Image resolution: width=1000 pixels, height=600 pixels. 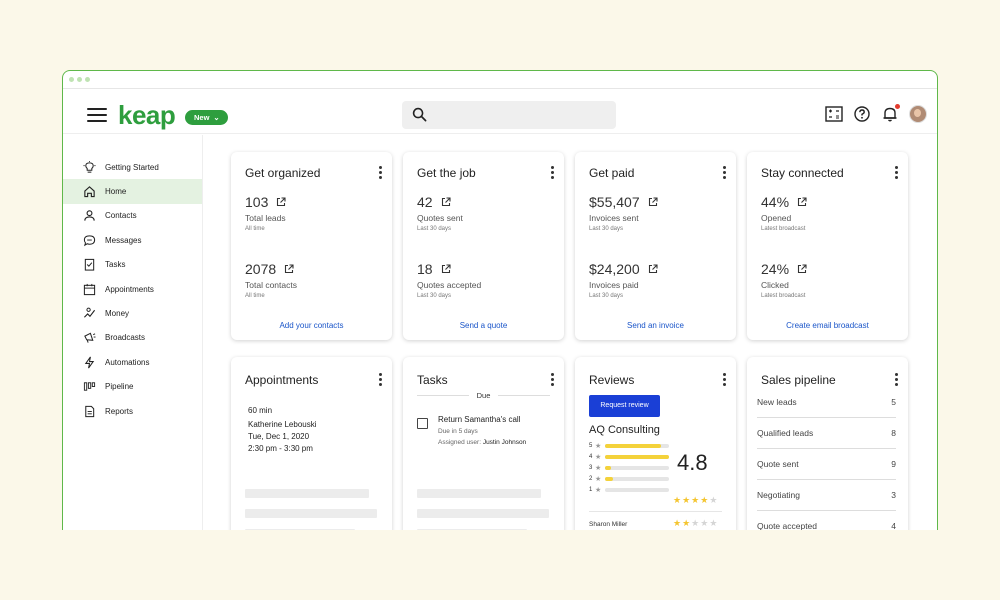 I want to click on home-icon, so click(x=89, y=192).